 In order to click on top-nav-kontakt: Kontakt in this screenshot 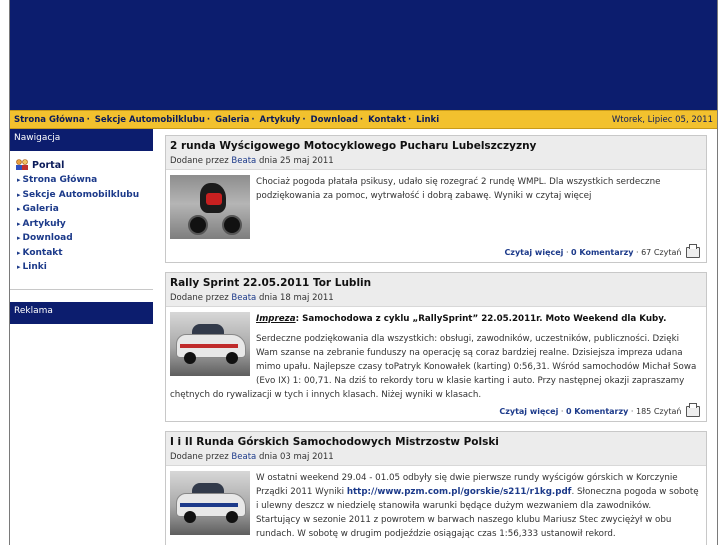, I will do `click(387, 120)`.